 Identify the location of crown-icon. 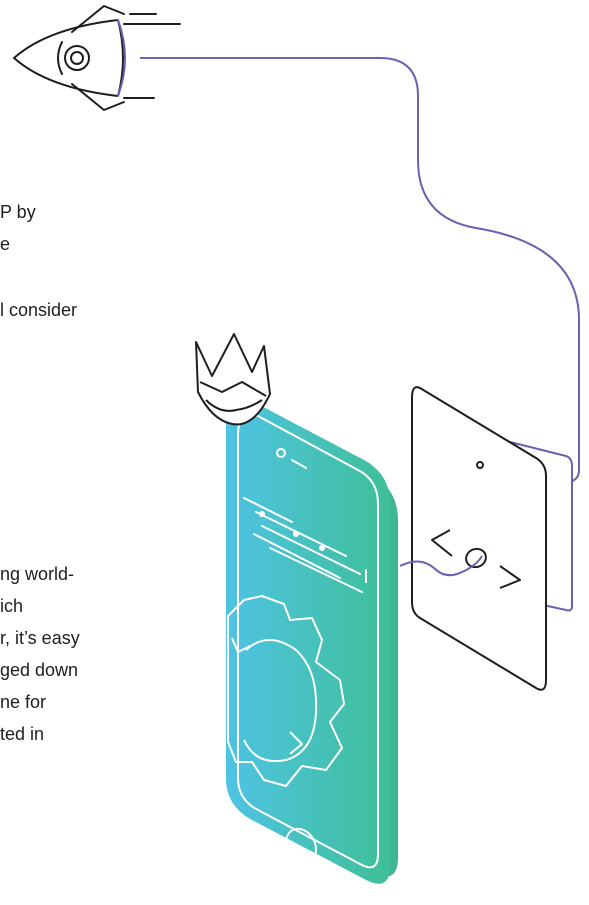
(233, 379).